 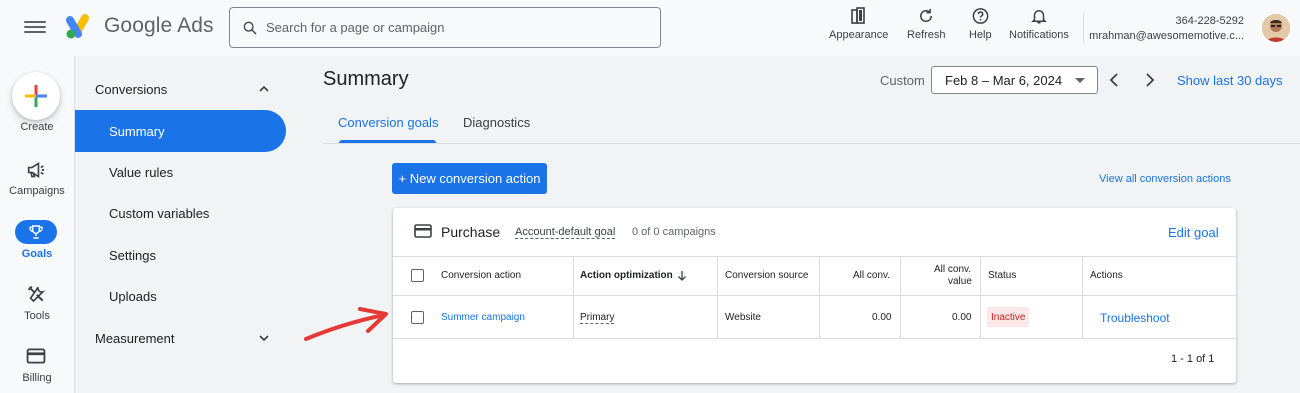 I want to click on appearance-icon, so click(x=857, y=15).